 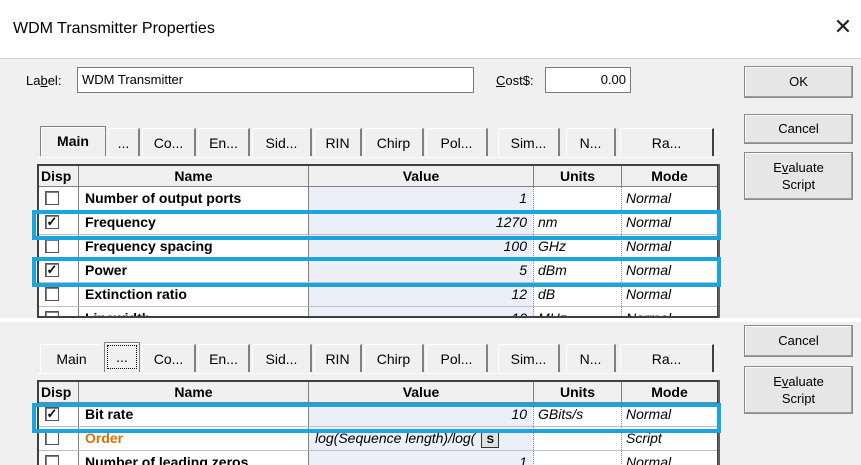 What do you see at coordinates (798, 82) in the screenshot?
I see `ok-button: OK` at bounding box center [798, 82].